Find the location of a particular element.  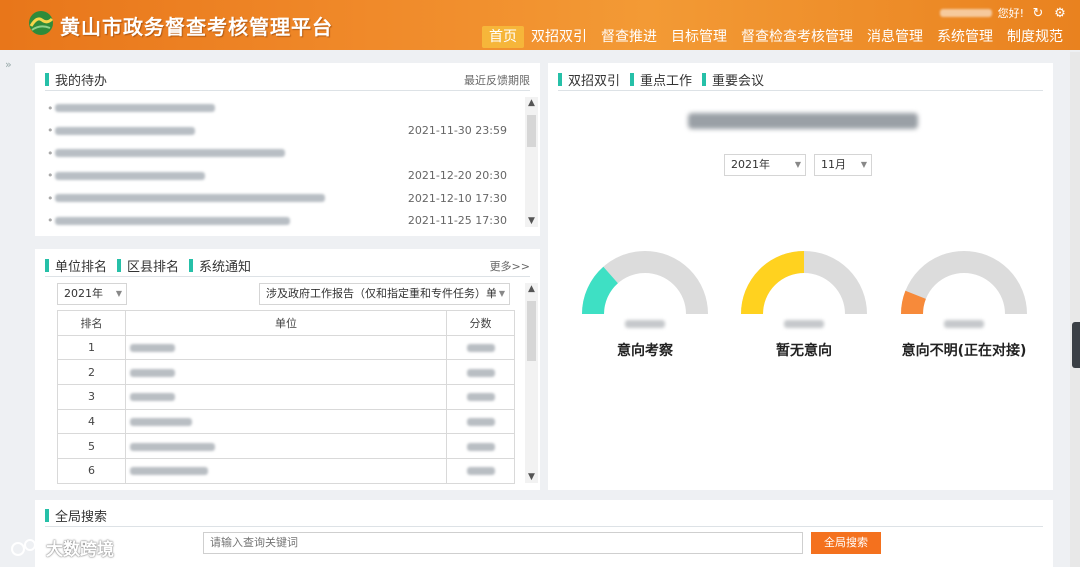

category-select: 涉及政府工作报告（仅和指定重和专件任务）单 ▼ is located at coordinates (384, 294).